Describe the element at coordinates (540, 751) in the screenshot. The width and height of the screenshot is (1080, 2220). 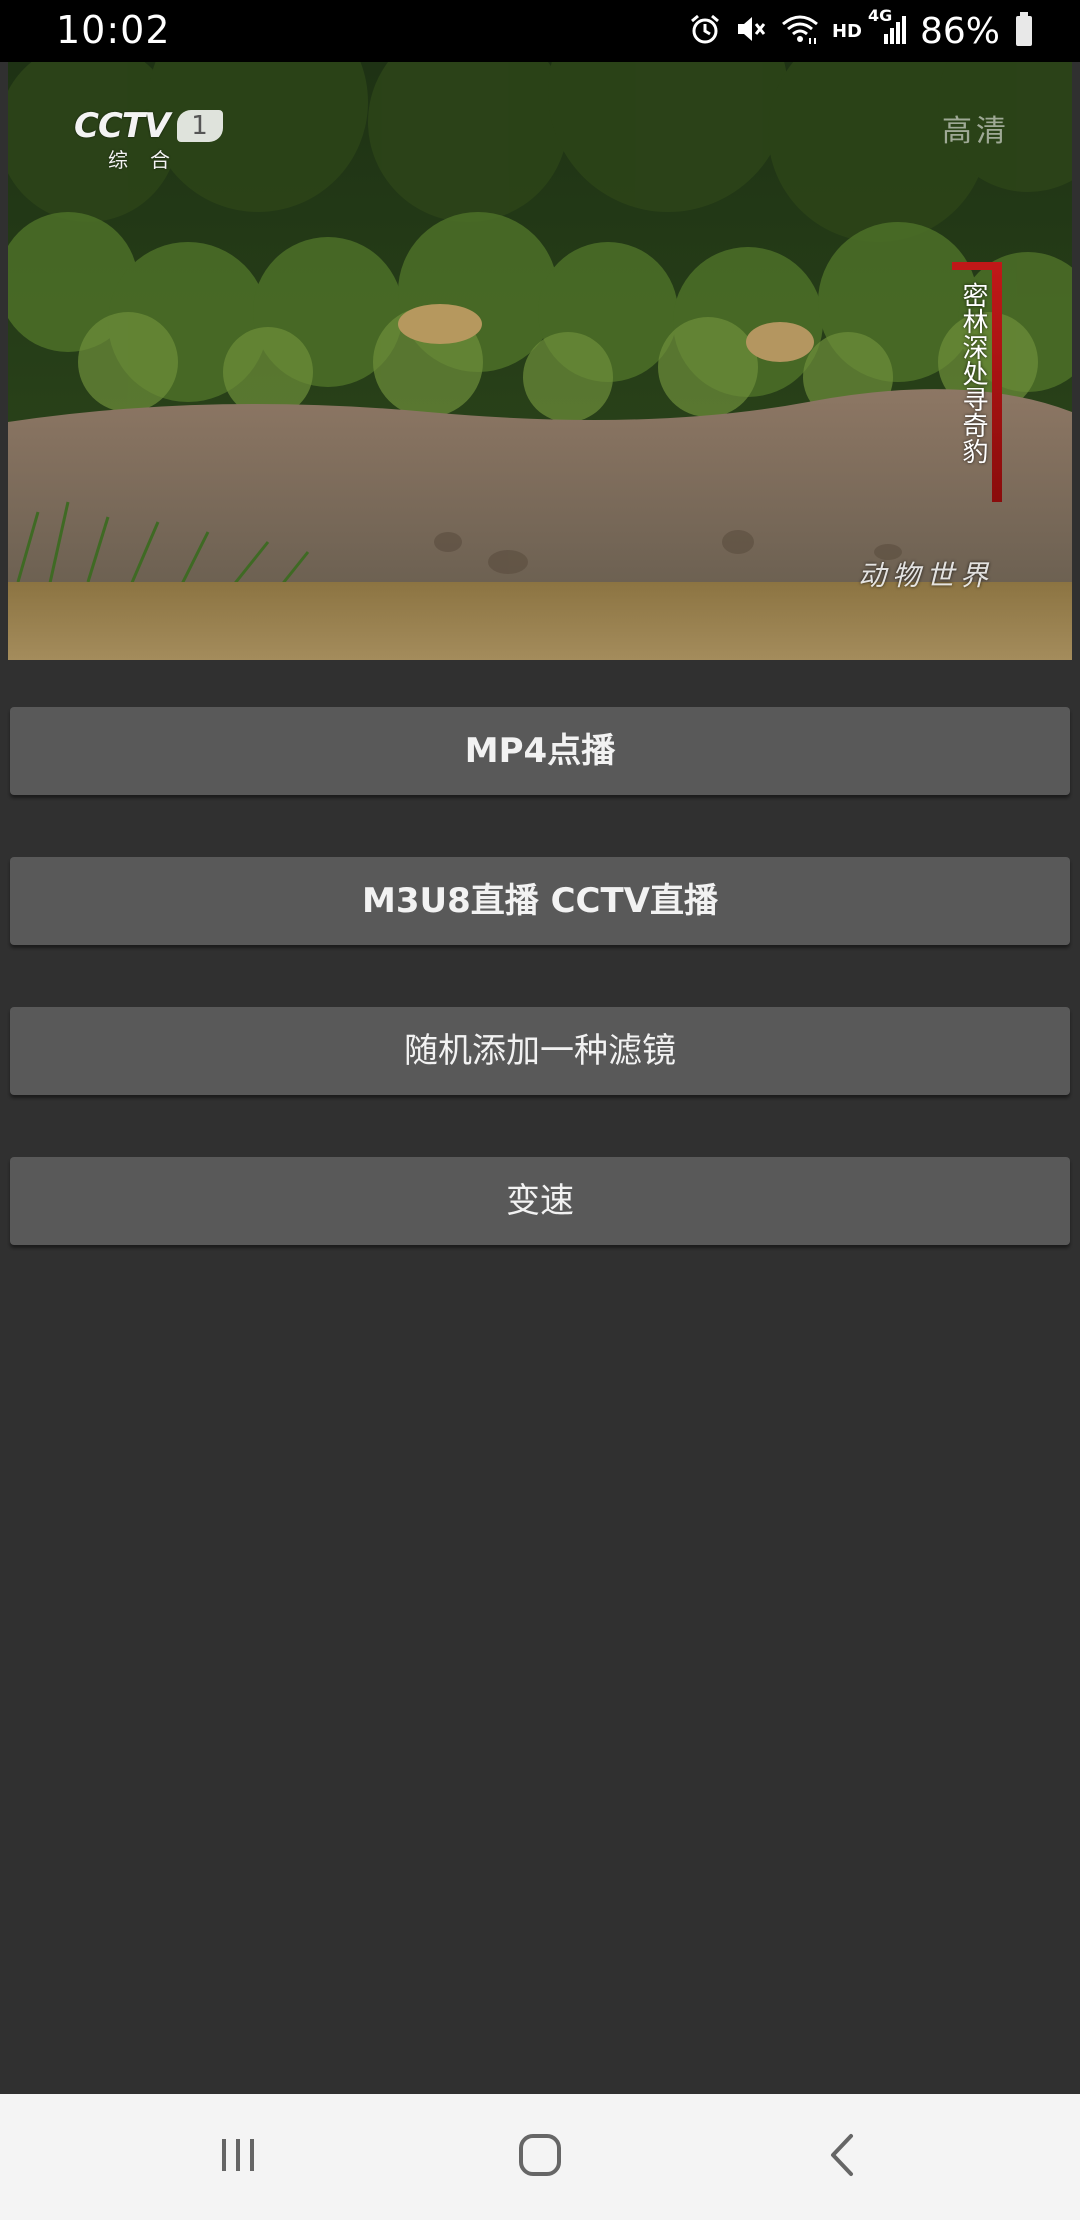
I see `mp4-vod-button: MP4点播` at that location.